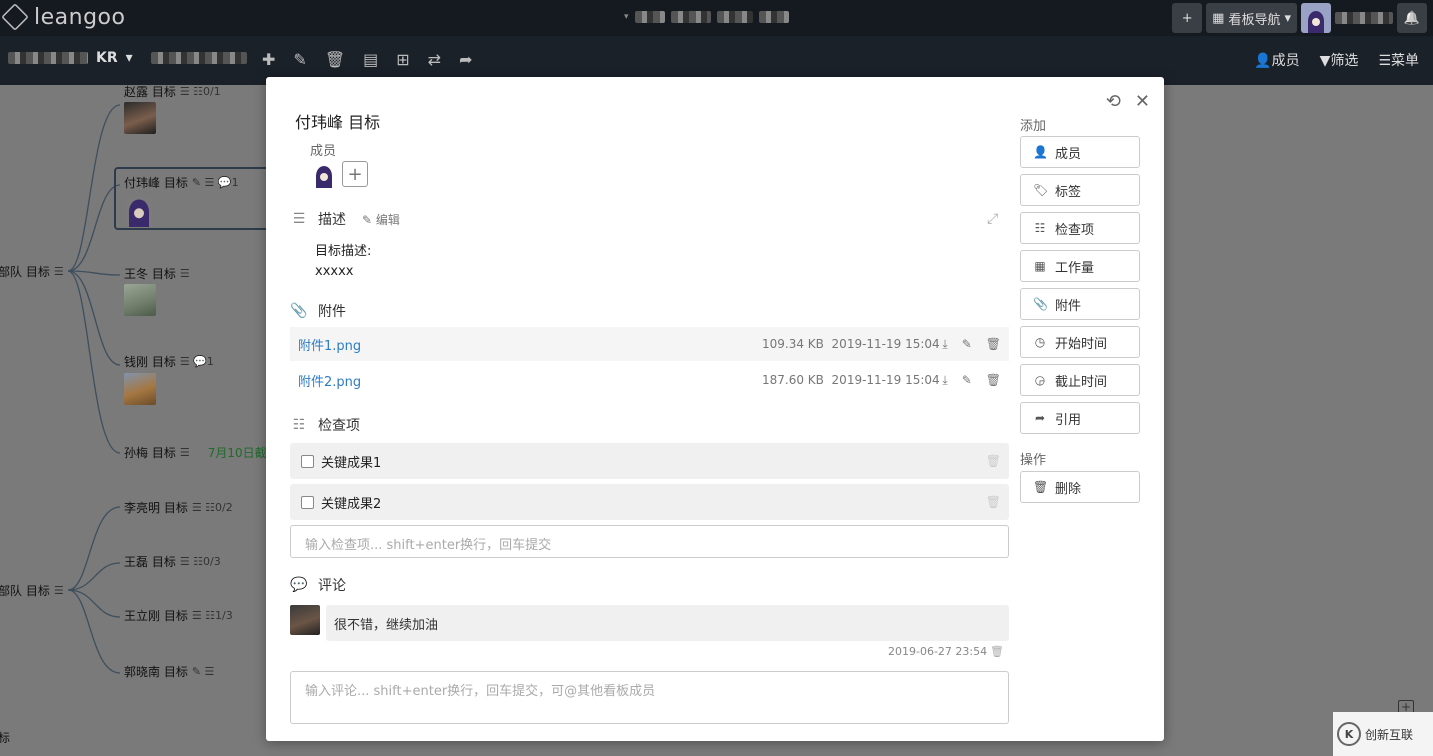  What do you see at coordinates (178, 507) in the screenshot?
I see `mindmap-node: 李亮明 目标 ☰ ☷0/2` at bounding box center [178, 507].